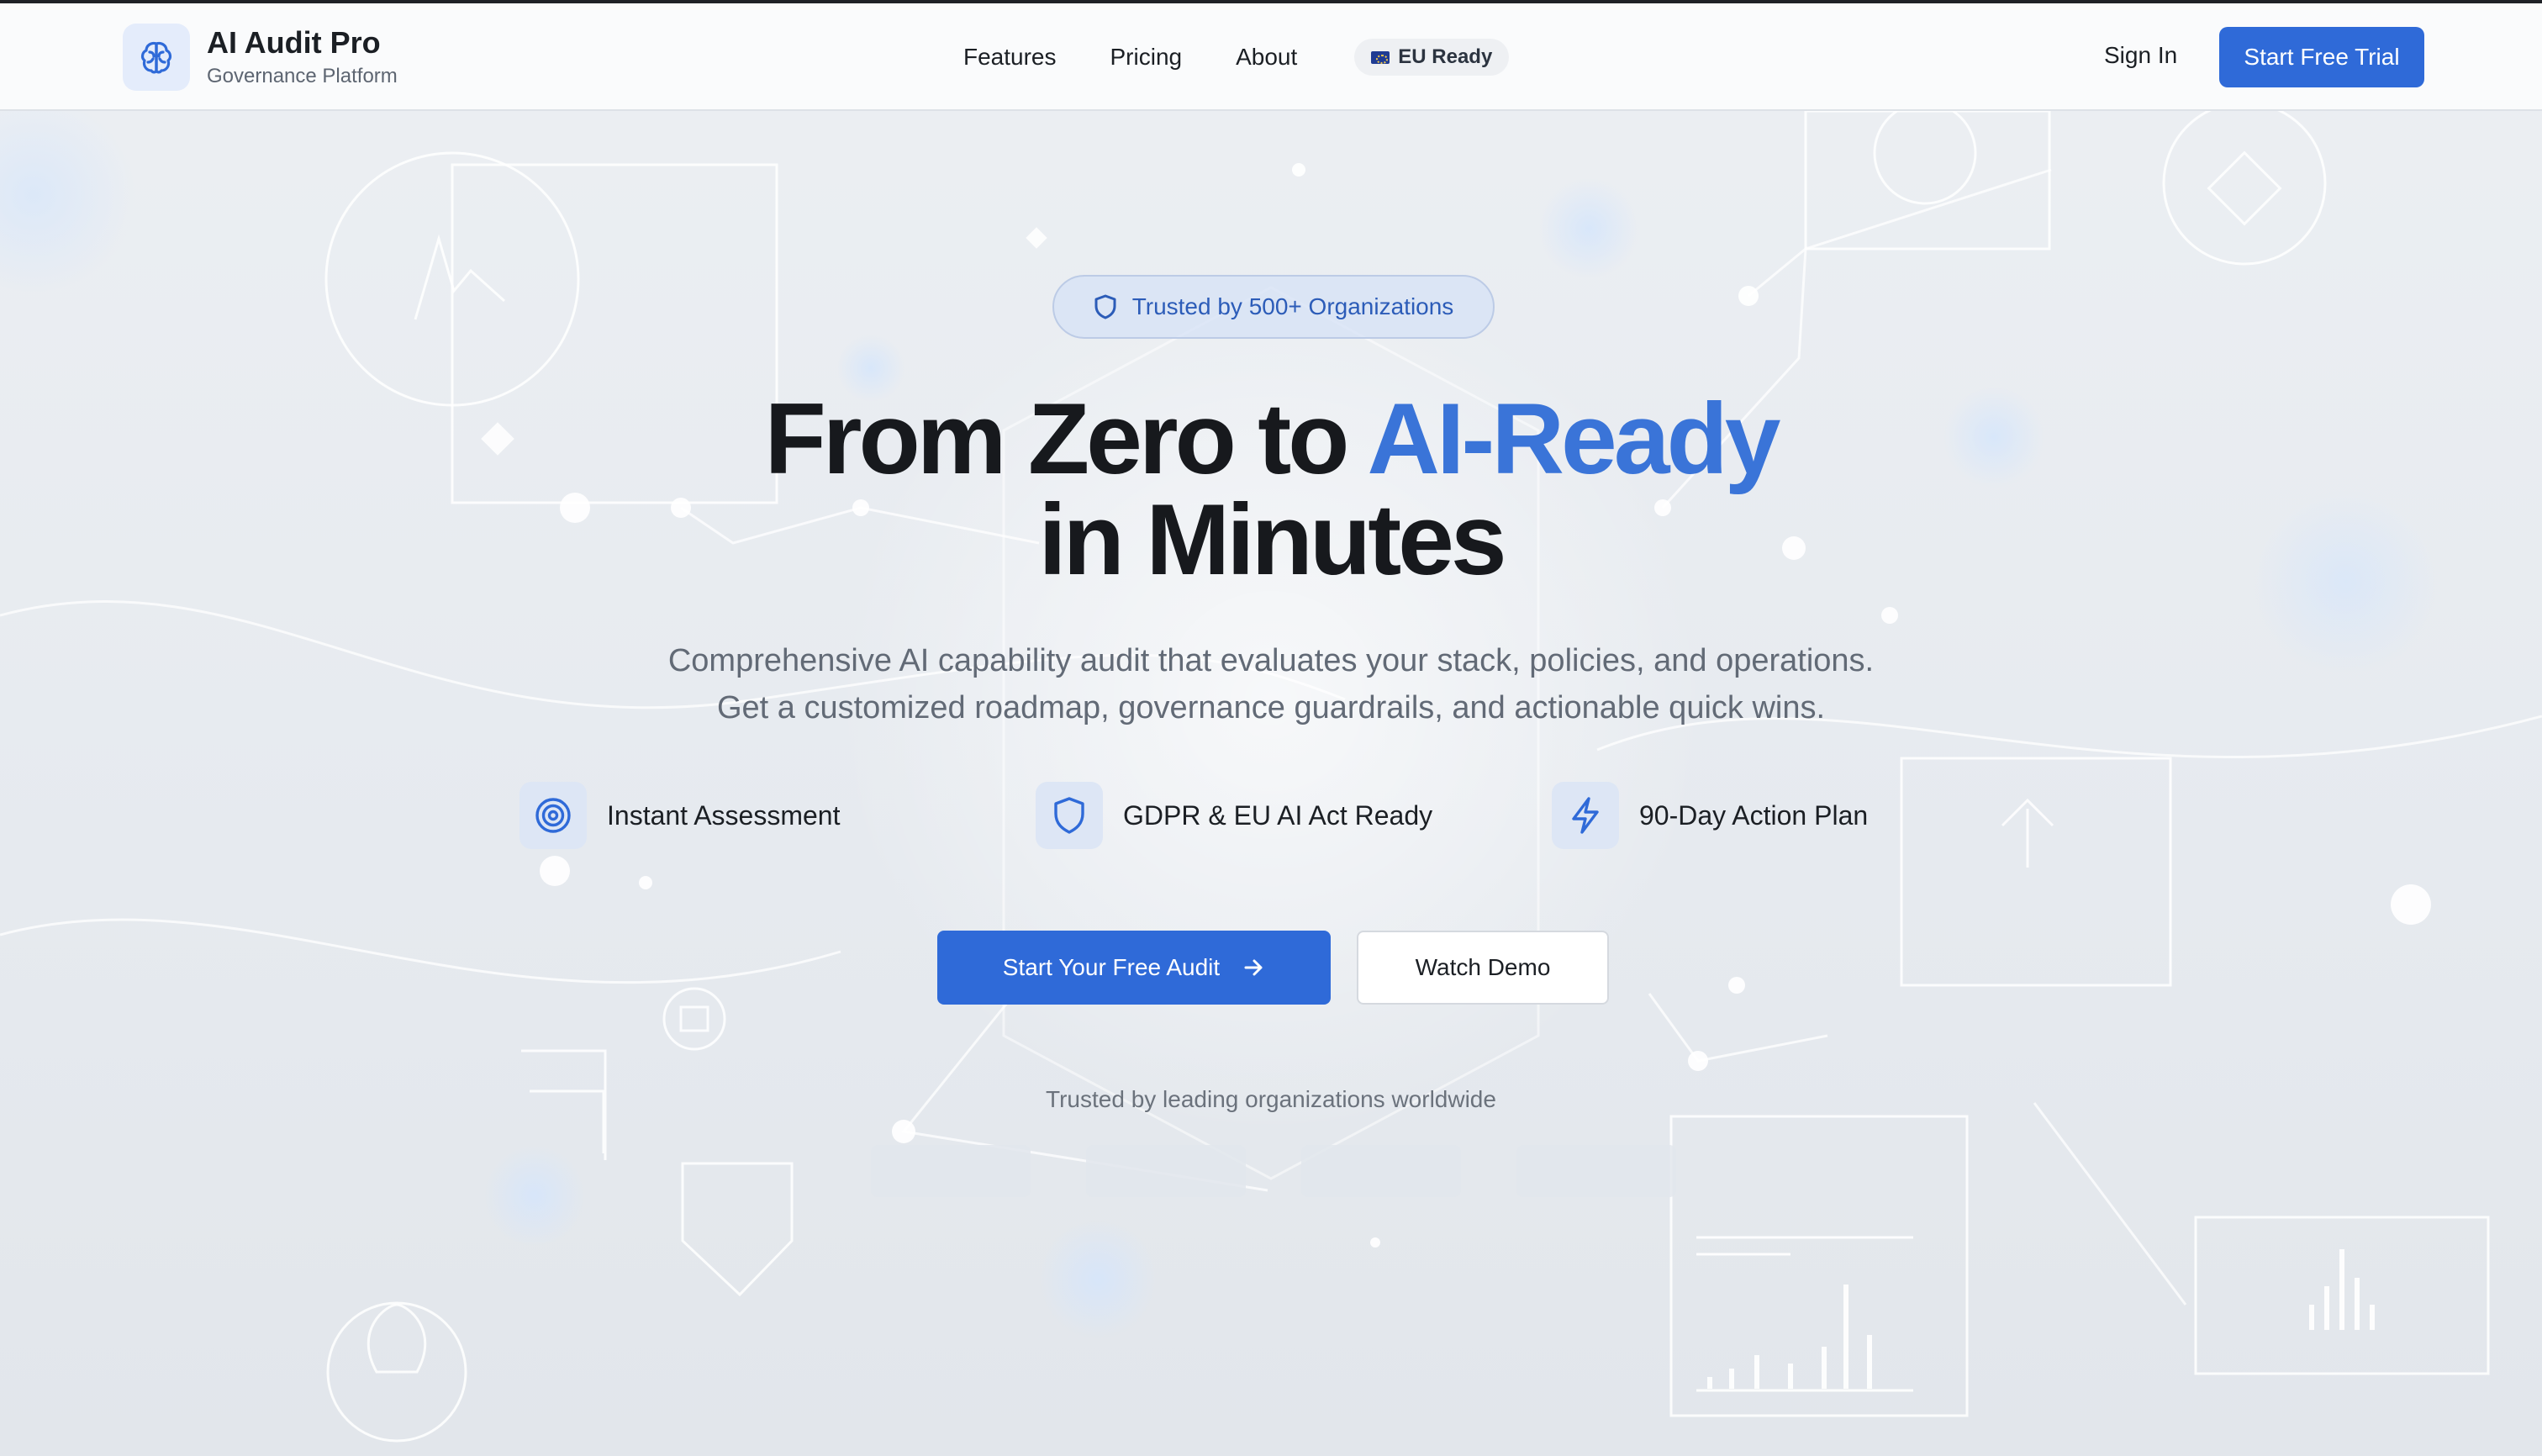  I want to click on lightning-icon, so click(1585, 815).